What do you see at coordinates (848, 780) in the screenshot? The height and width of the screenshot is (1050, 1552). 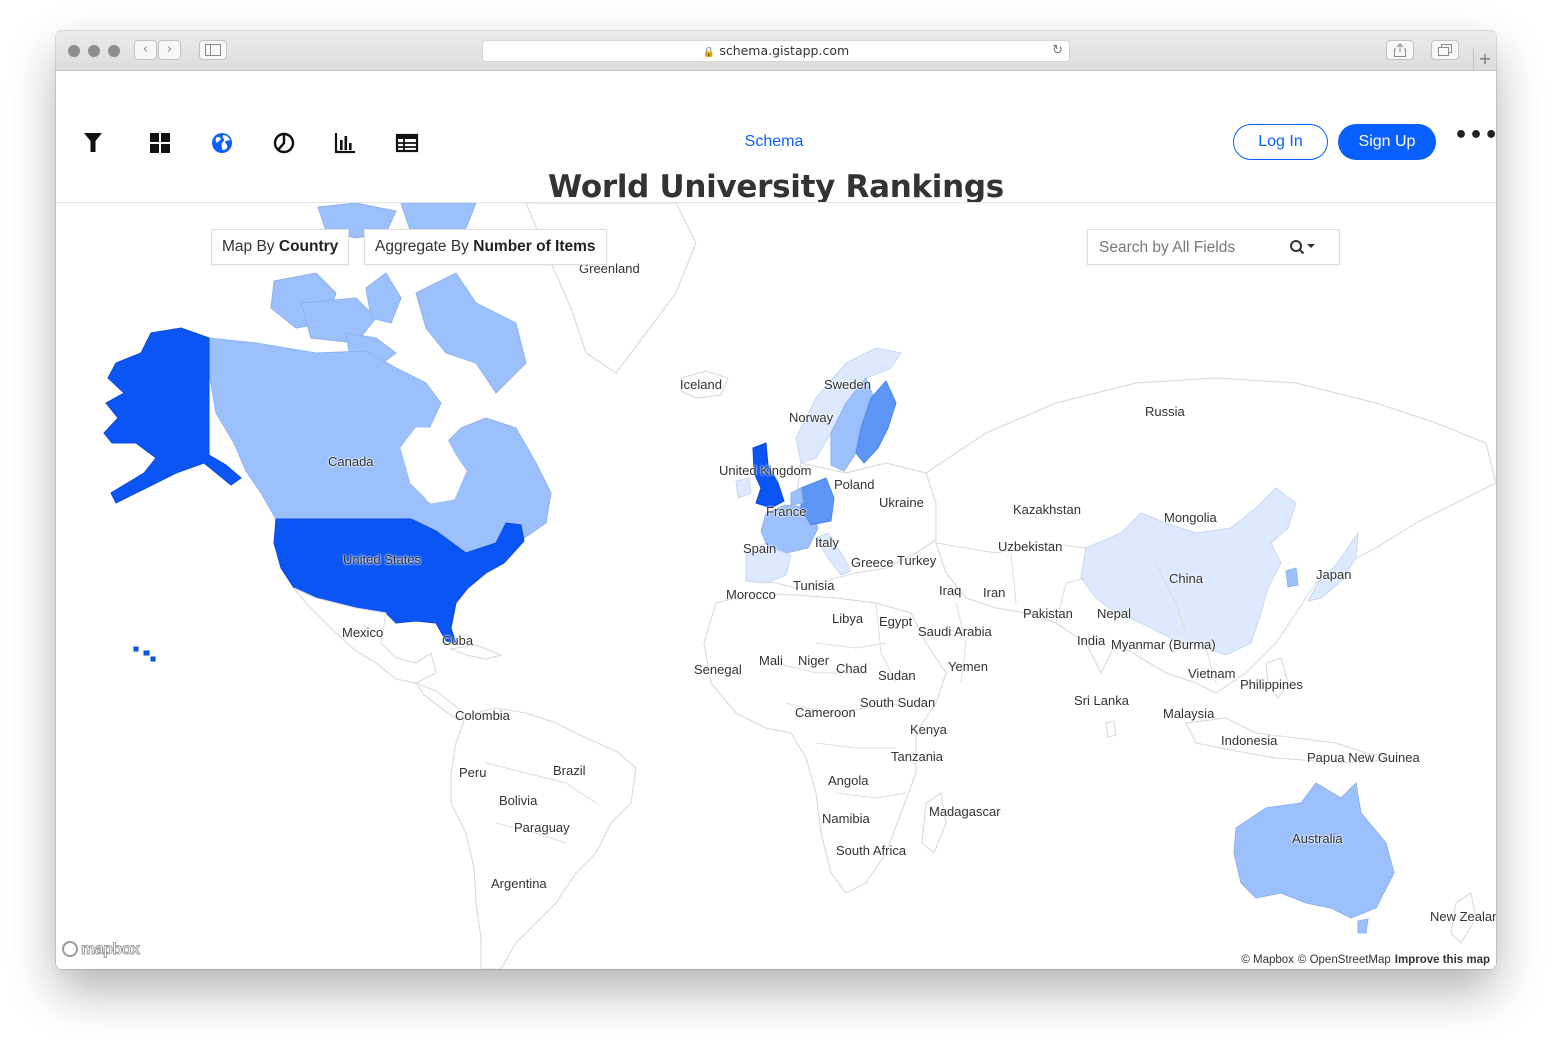 I see `map-label: Angola` at bounding box center [848, 780].